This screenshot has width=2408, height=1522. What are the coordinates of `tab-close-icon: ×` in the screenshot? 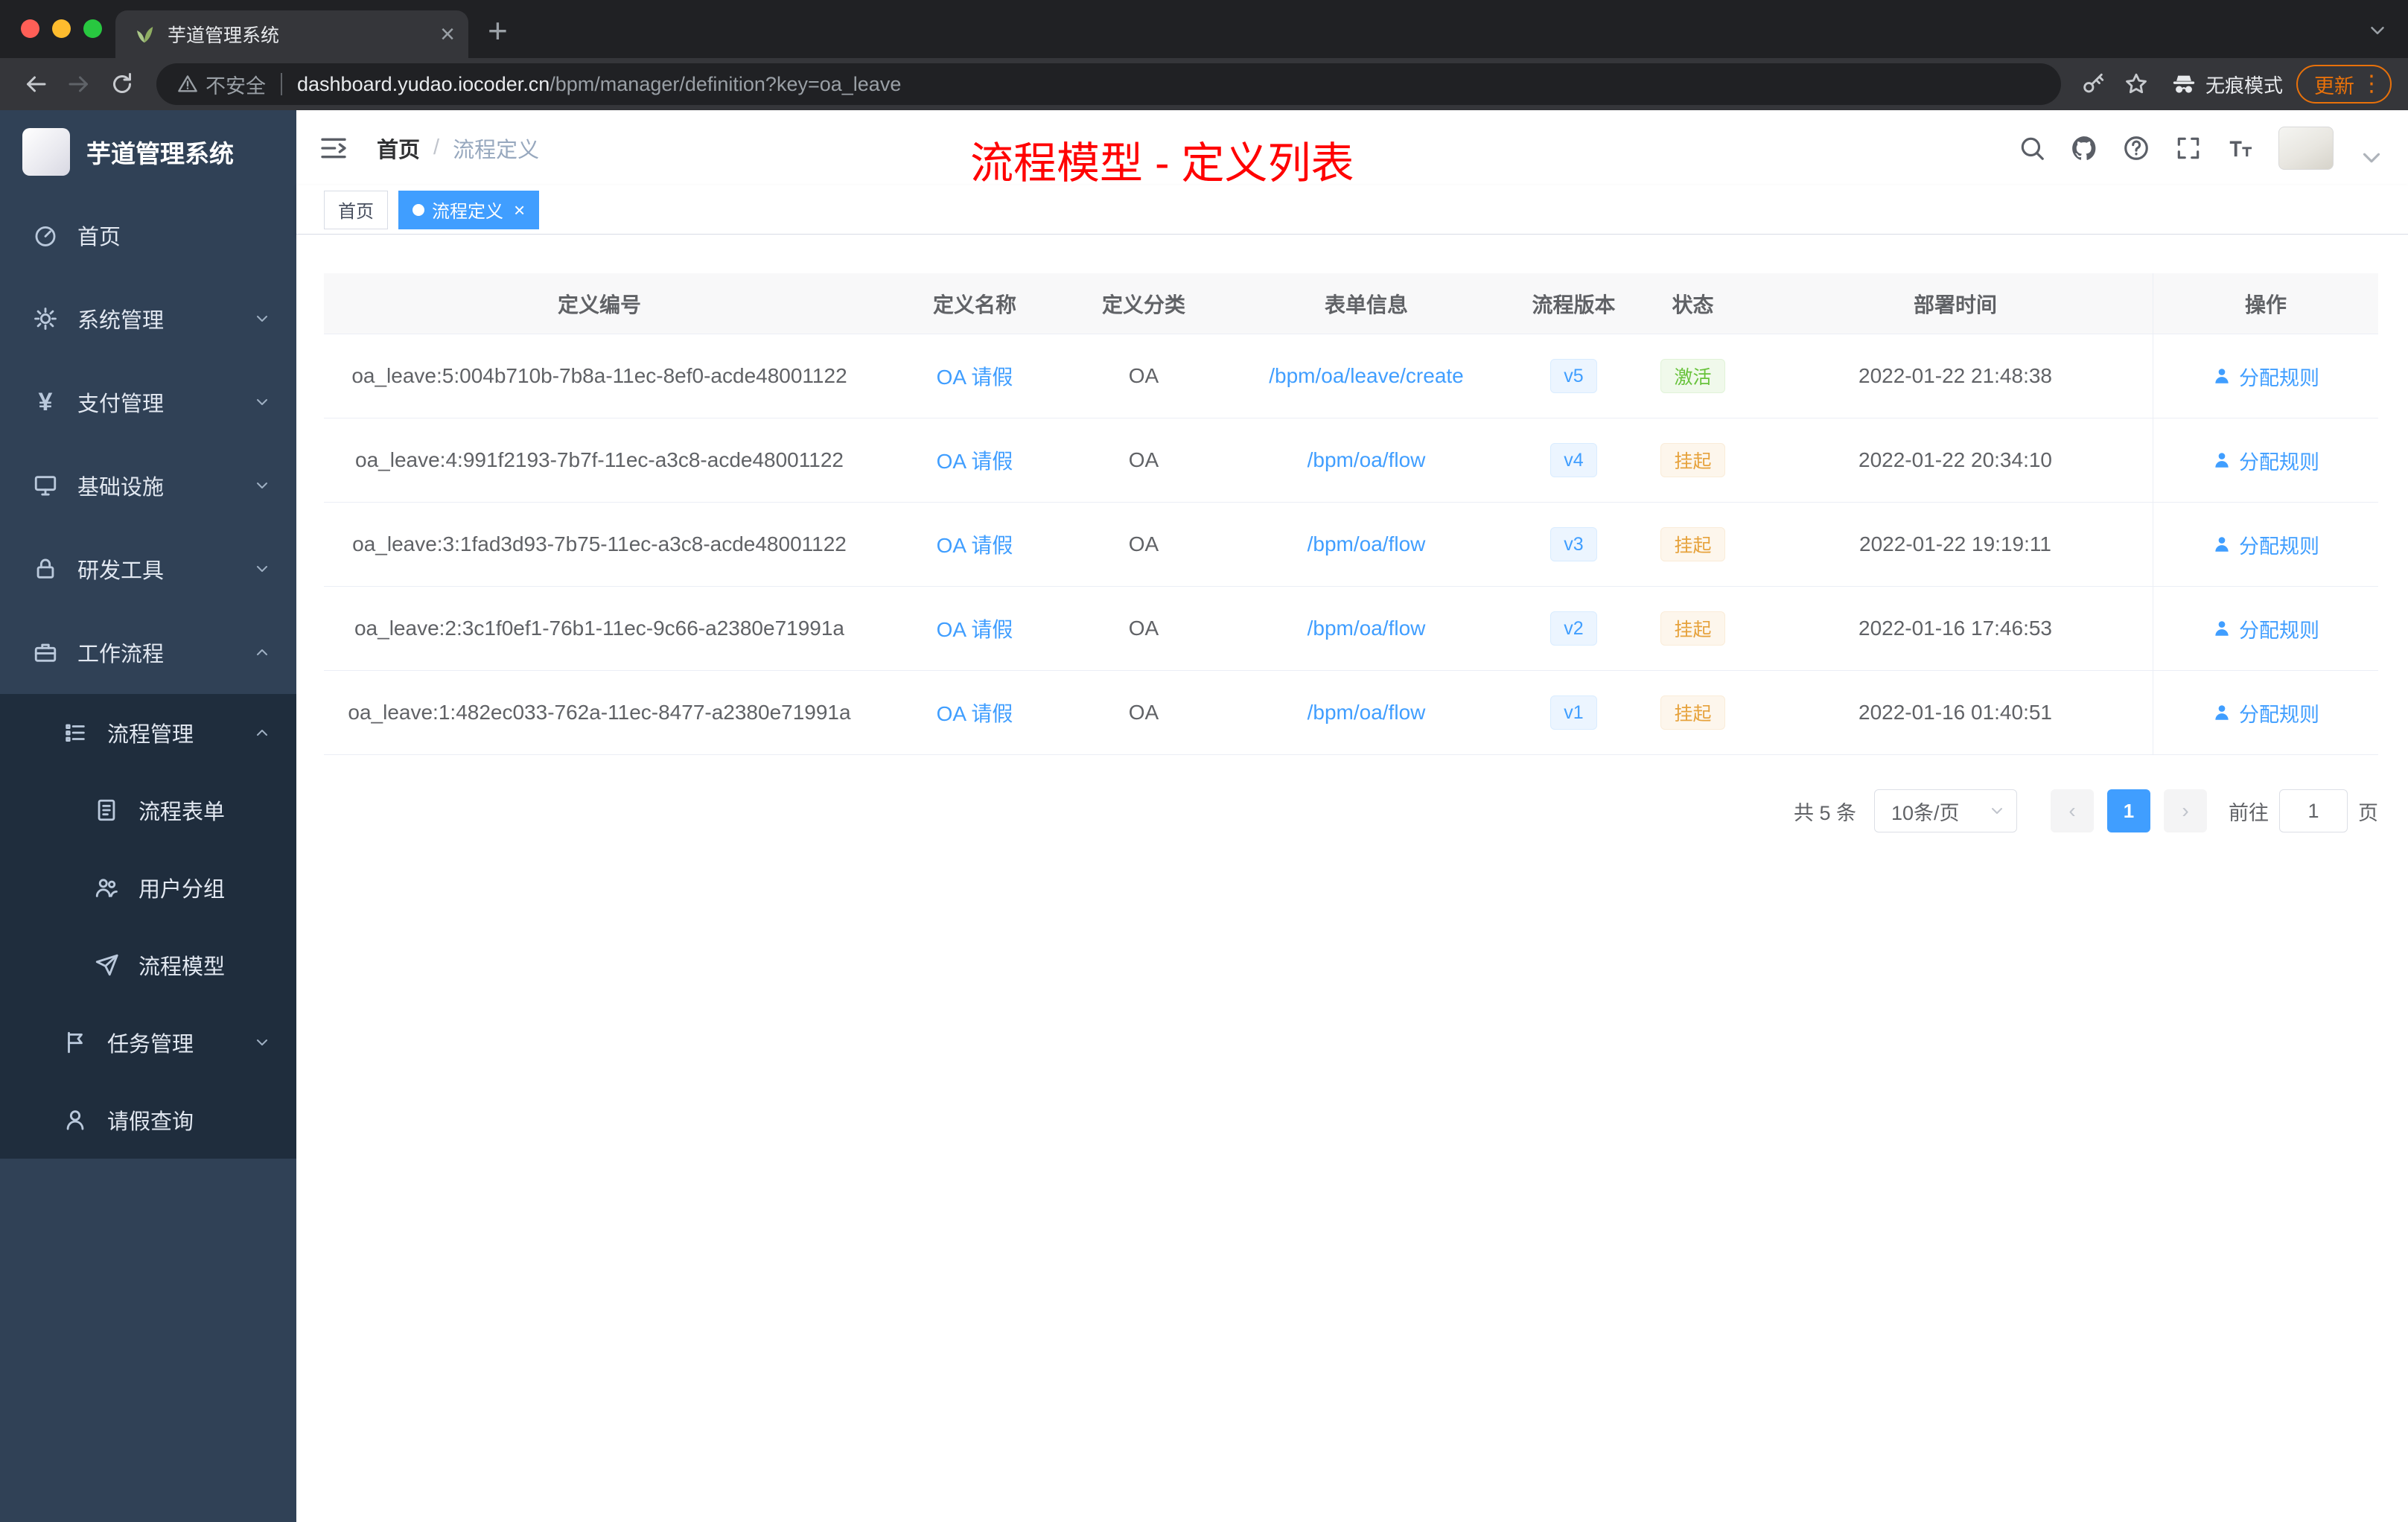 It's located at (447, 34).